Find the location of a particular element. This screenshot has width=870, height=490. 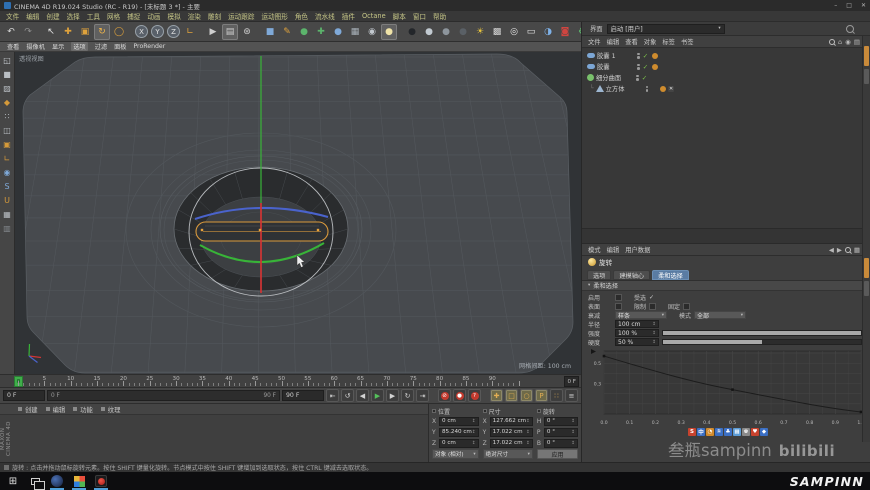

prev-frame-button: ◀ is located at coordinates (362, 395).